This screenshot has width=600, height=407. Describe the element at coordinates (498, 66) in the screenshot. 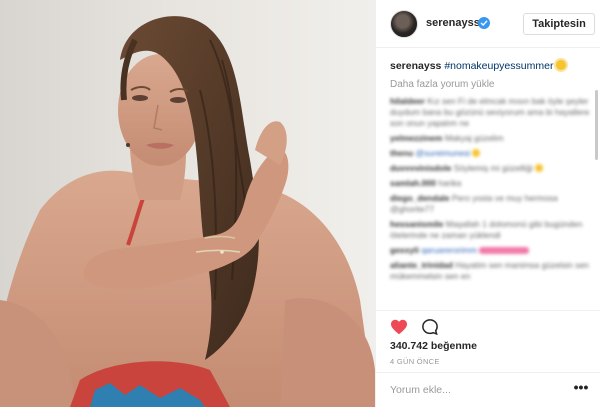

I see `caption-hashtag: #nomakeupyessummer` at that location.